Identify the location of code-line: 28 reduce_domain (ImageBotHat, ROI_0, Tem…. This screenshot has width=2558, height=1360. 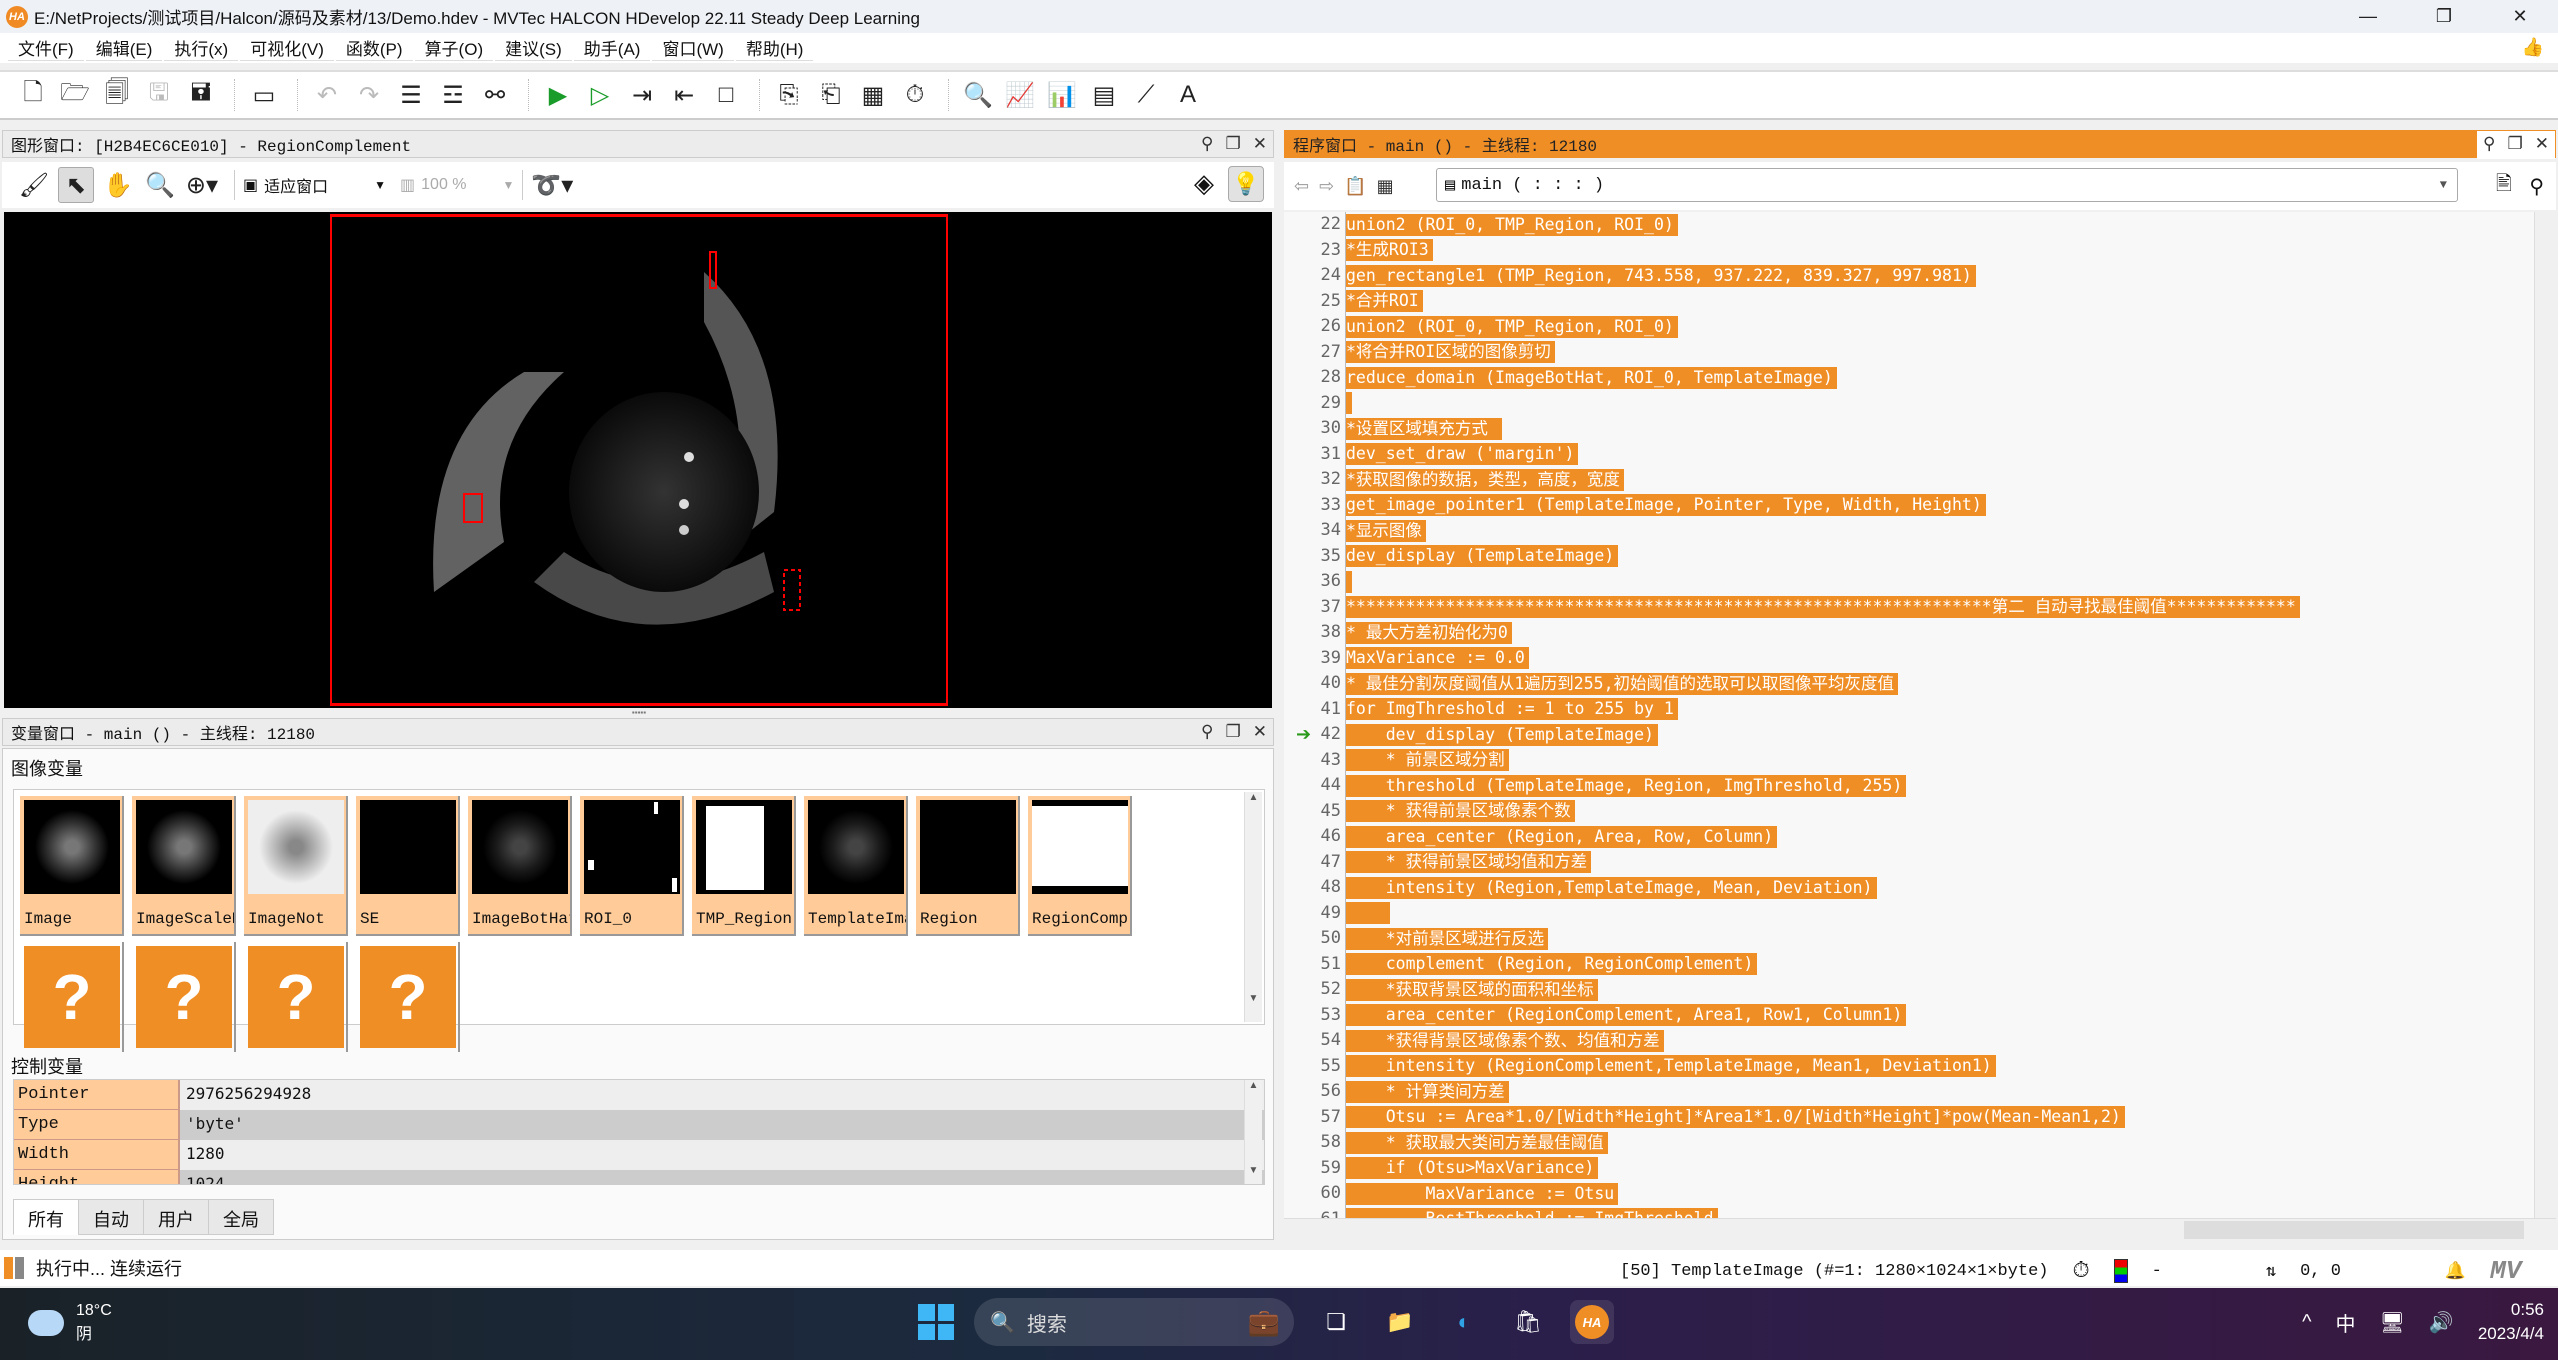
(1909, 378).